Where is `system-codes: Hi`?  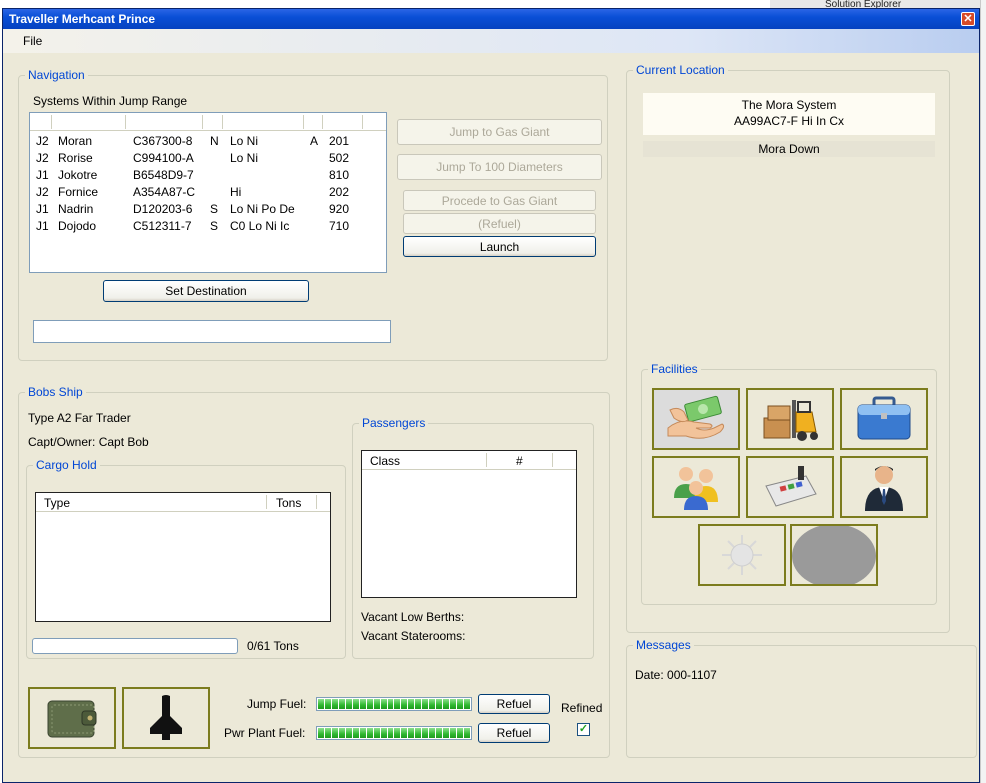
system-codes: Hi is located at coordinates (236, 192).